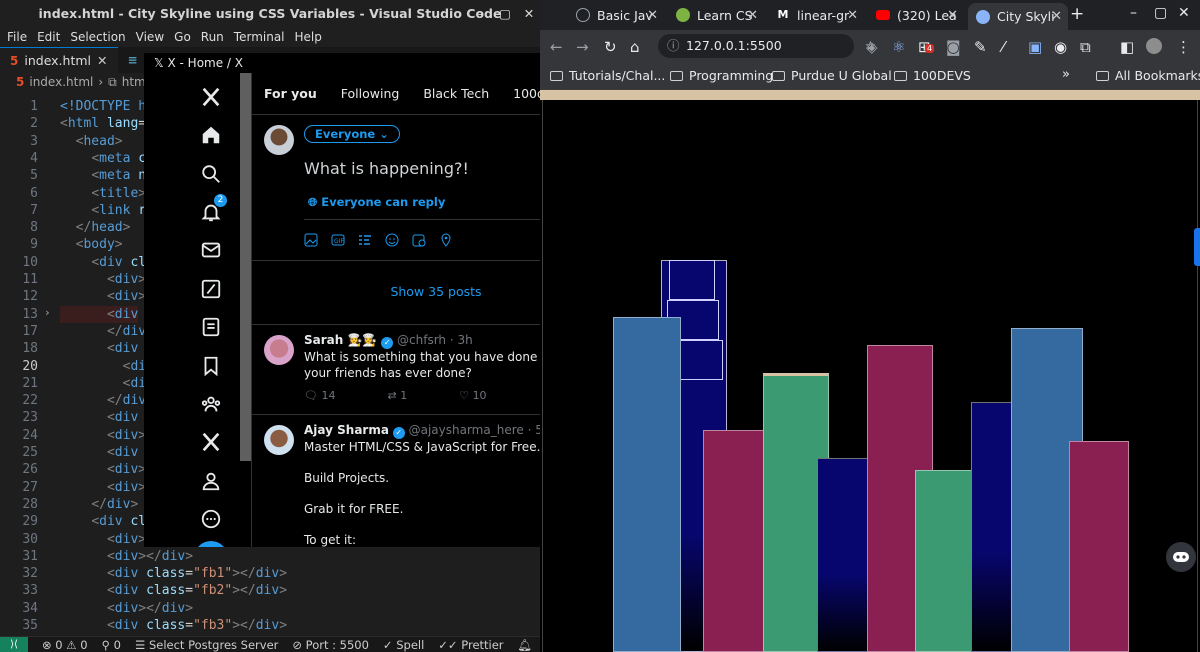 This screenshot has width=1200, height=652. Describe the element at coordinates (173, 573) in the screenshot. I see `code-line: <div class="fb1"></div>` at that location.